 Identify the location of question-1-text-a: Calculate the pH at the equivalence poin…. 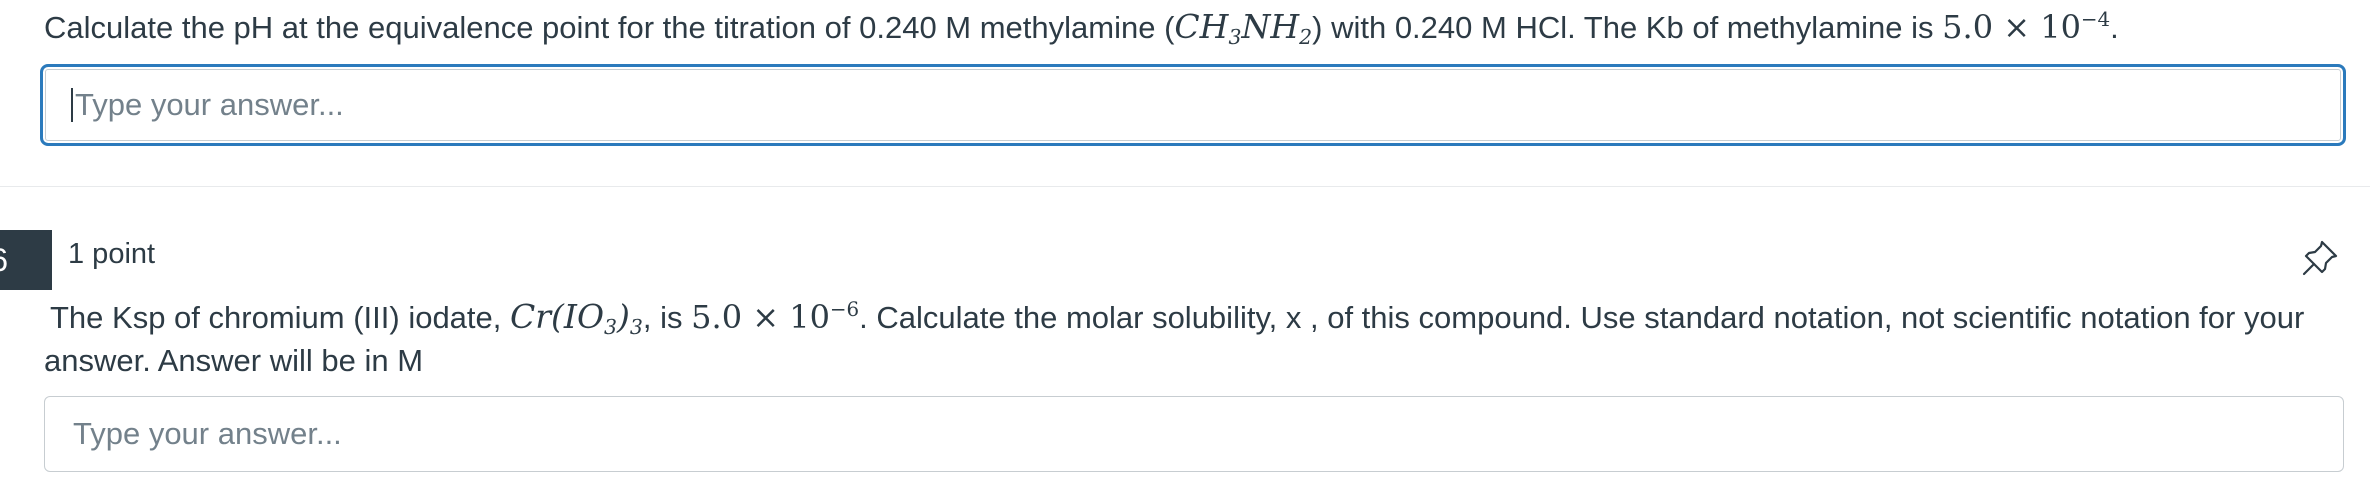
(609, 27).